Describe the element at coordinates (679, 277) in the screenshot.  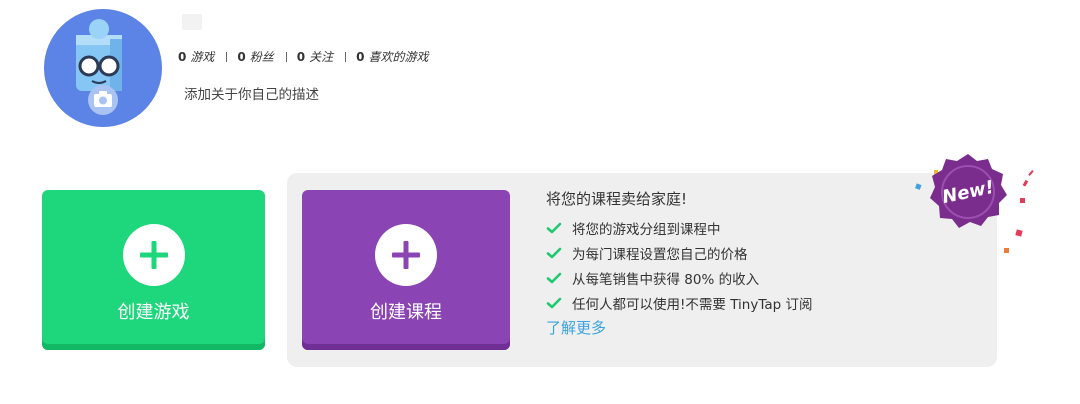
I see `feature-item: 从每笔销售中获得 80% 的收入` at that location.